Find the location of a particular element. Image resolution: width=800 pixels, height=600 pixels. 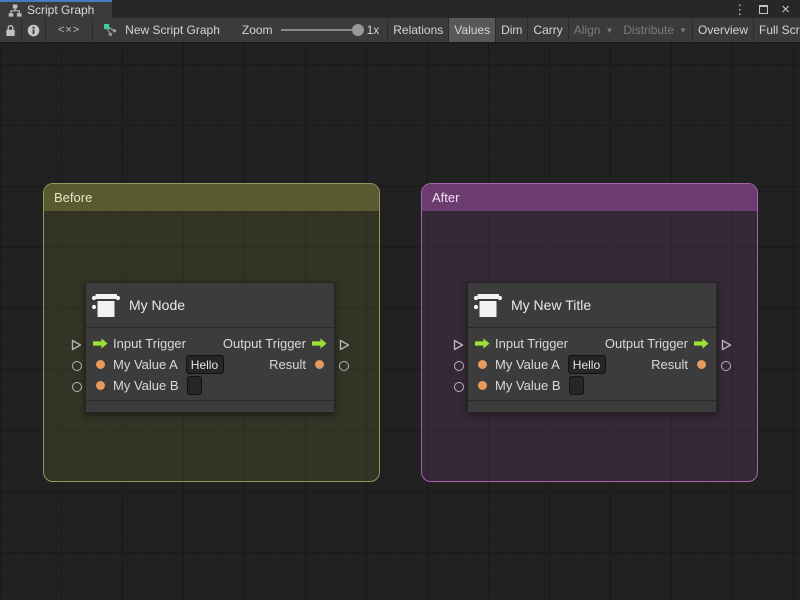

zoom-slider-handle is located at coordinates (357, 30).